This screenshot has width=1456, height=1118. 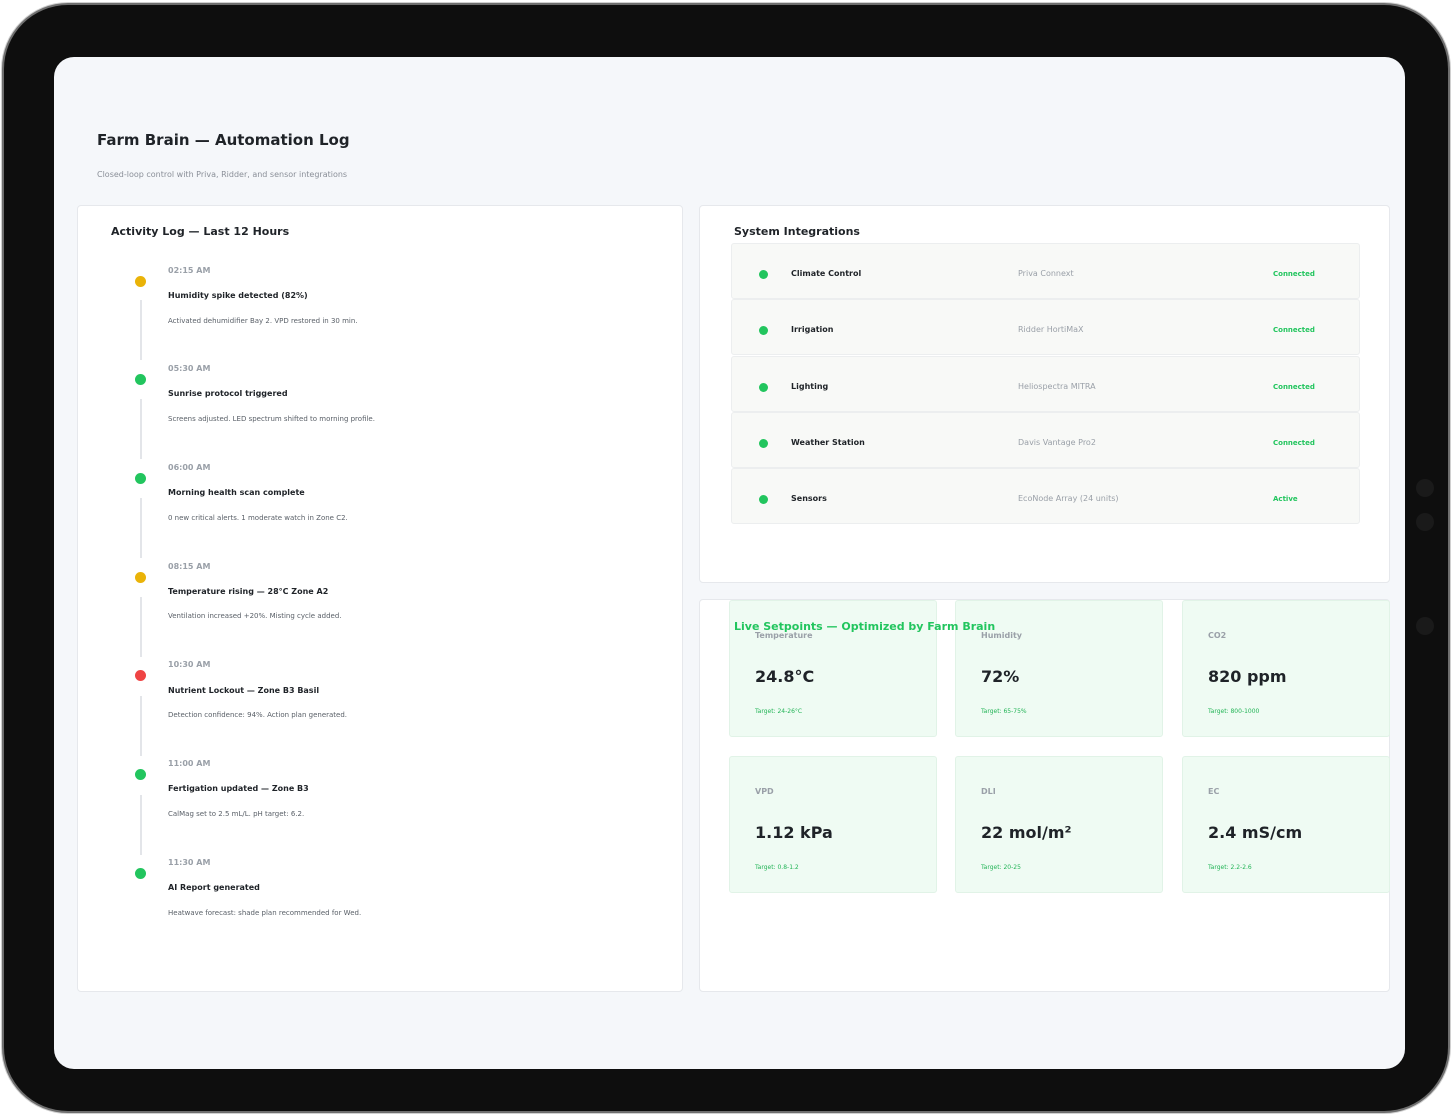 I want to click on page-title: Farm Brain — Automation Log, so click(x=223, y=140).